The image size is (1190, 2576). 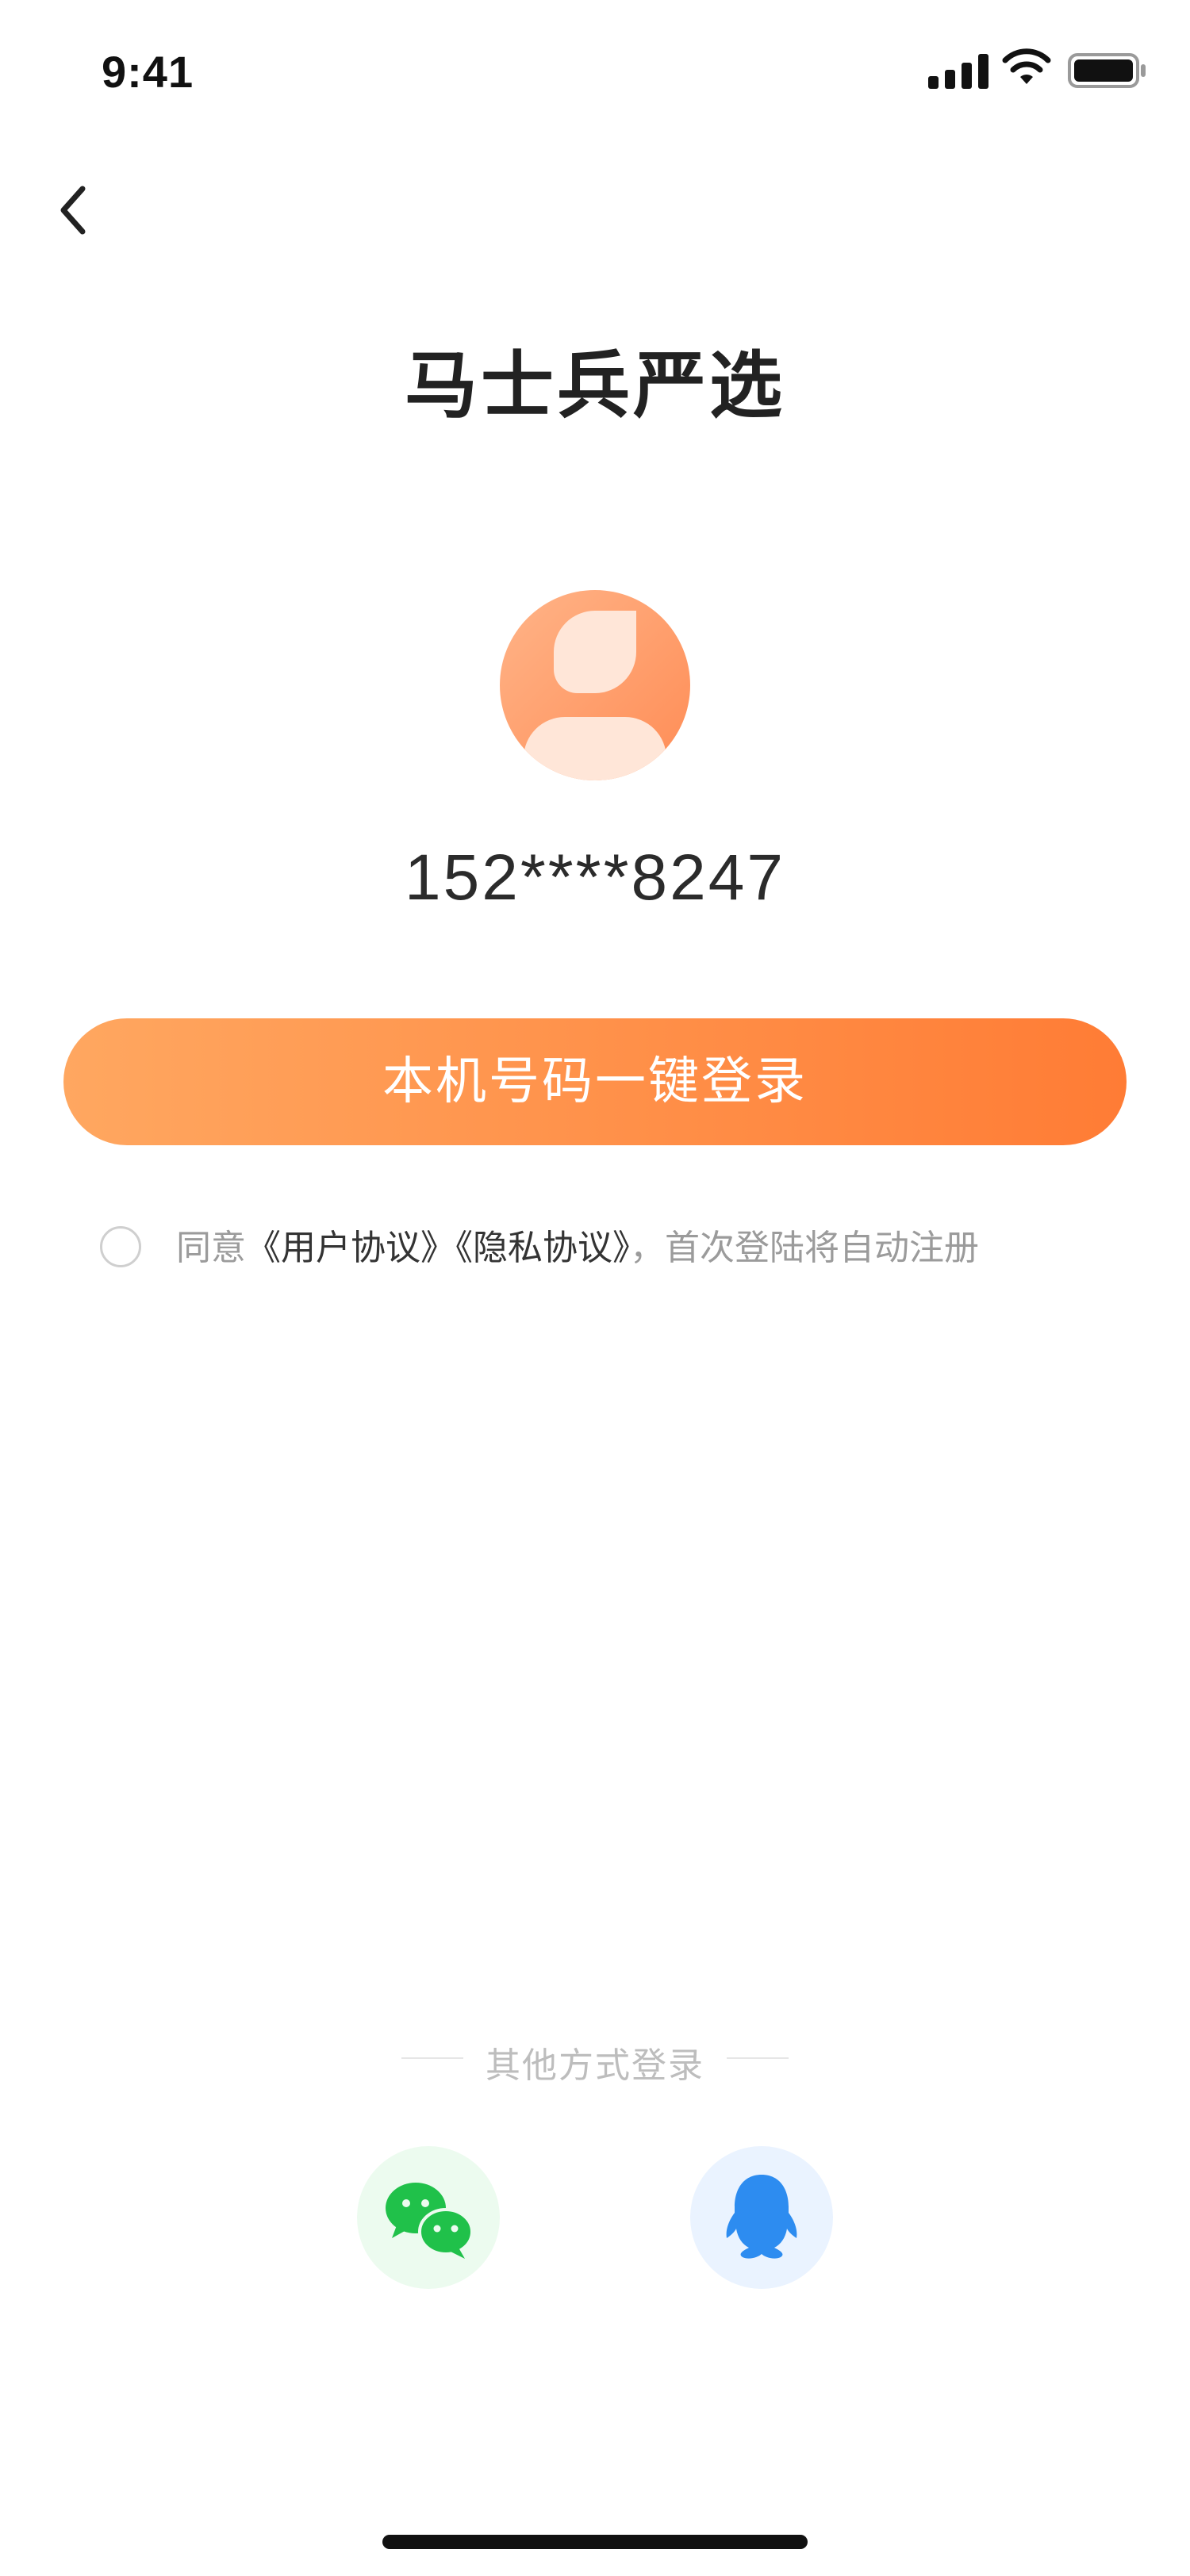 I want to click on cellular-signal-icon, so click(x=958, y=72).